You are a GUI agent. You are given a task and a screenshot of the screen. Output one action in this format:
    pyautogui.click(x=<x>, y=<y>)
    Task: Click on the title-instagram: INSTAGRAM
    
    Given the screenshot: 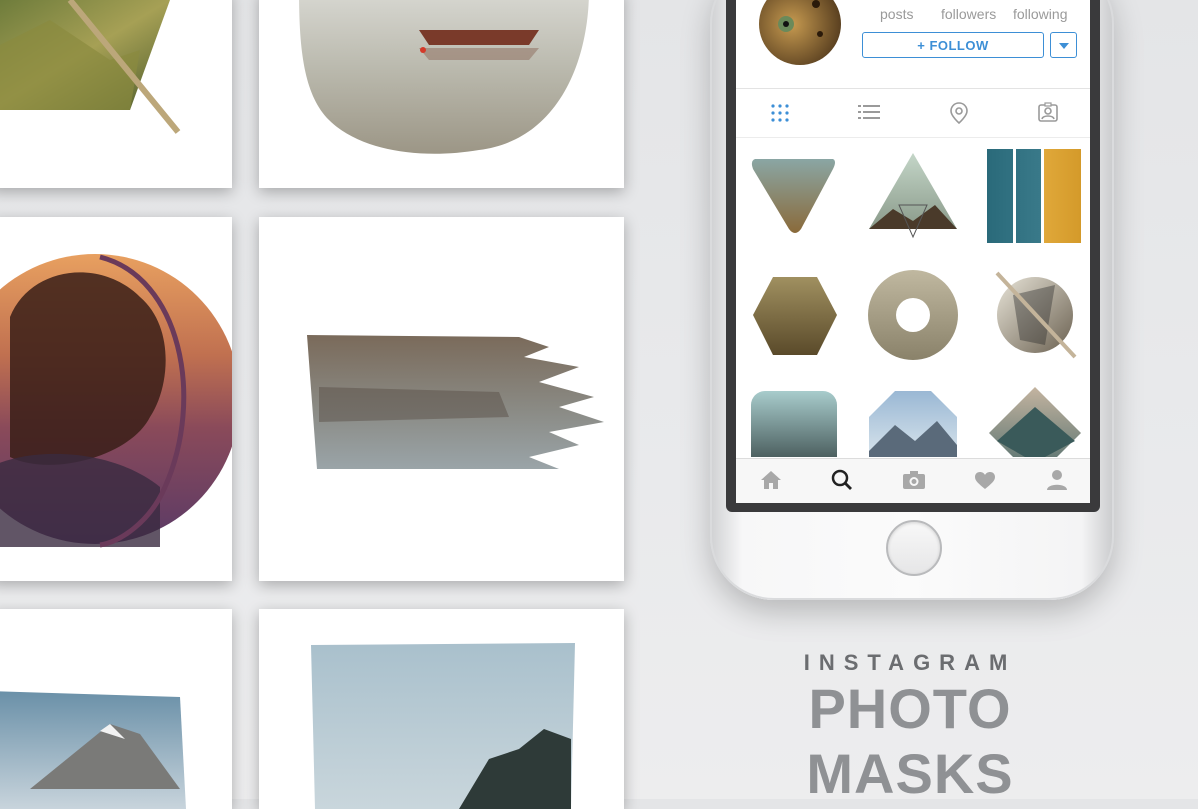 What is the action you would take?
    pyautogui.click(x=910, y=662)
    